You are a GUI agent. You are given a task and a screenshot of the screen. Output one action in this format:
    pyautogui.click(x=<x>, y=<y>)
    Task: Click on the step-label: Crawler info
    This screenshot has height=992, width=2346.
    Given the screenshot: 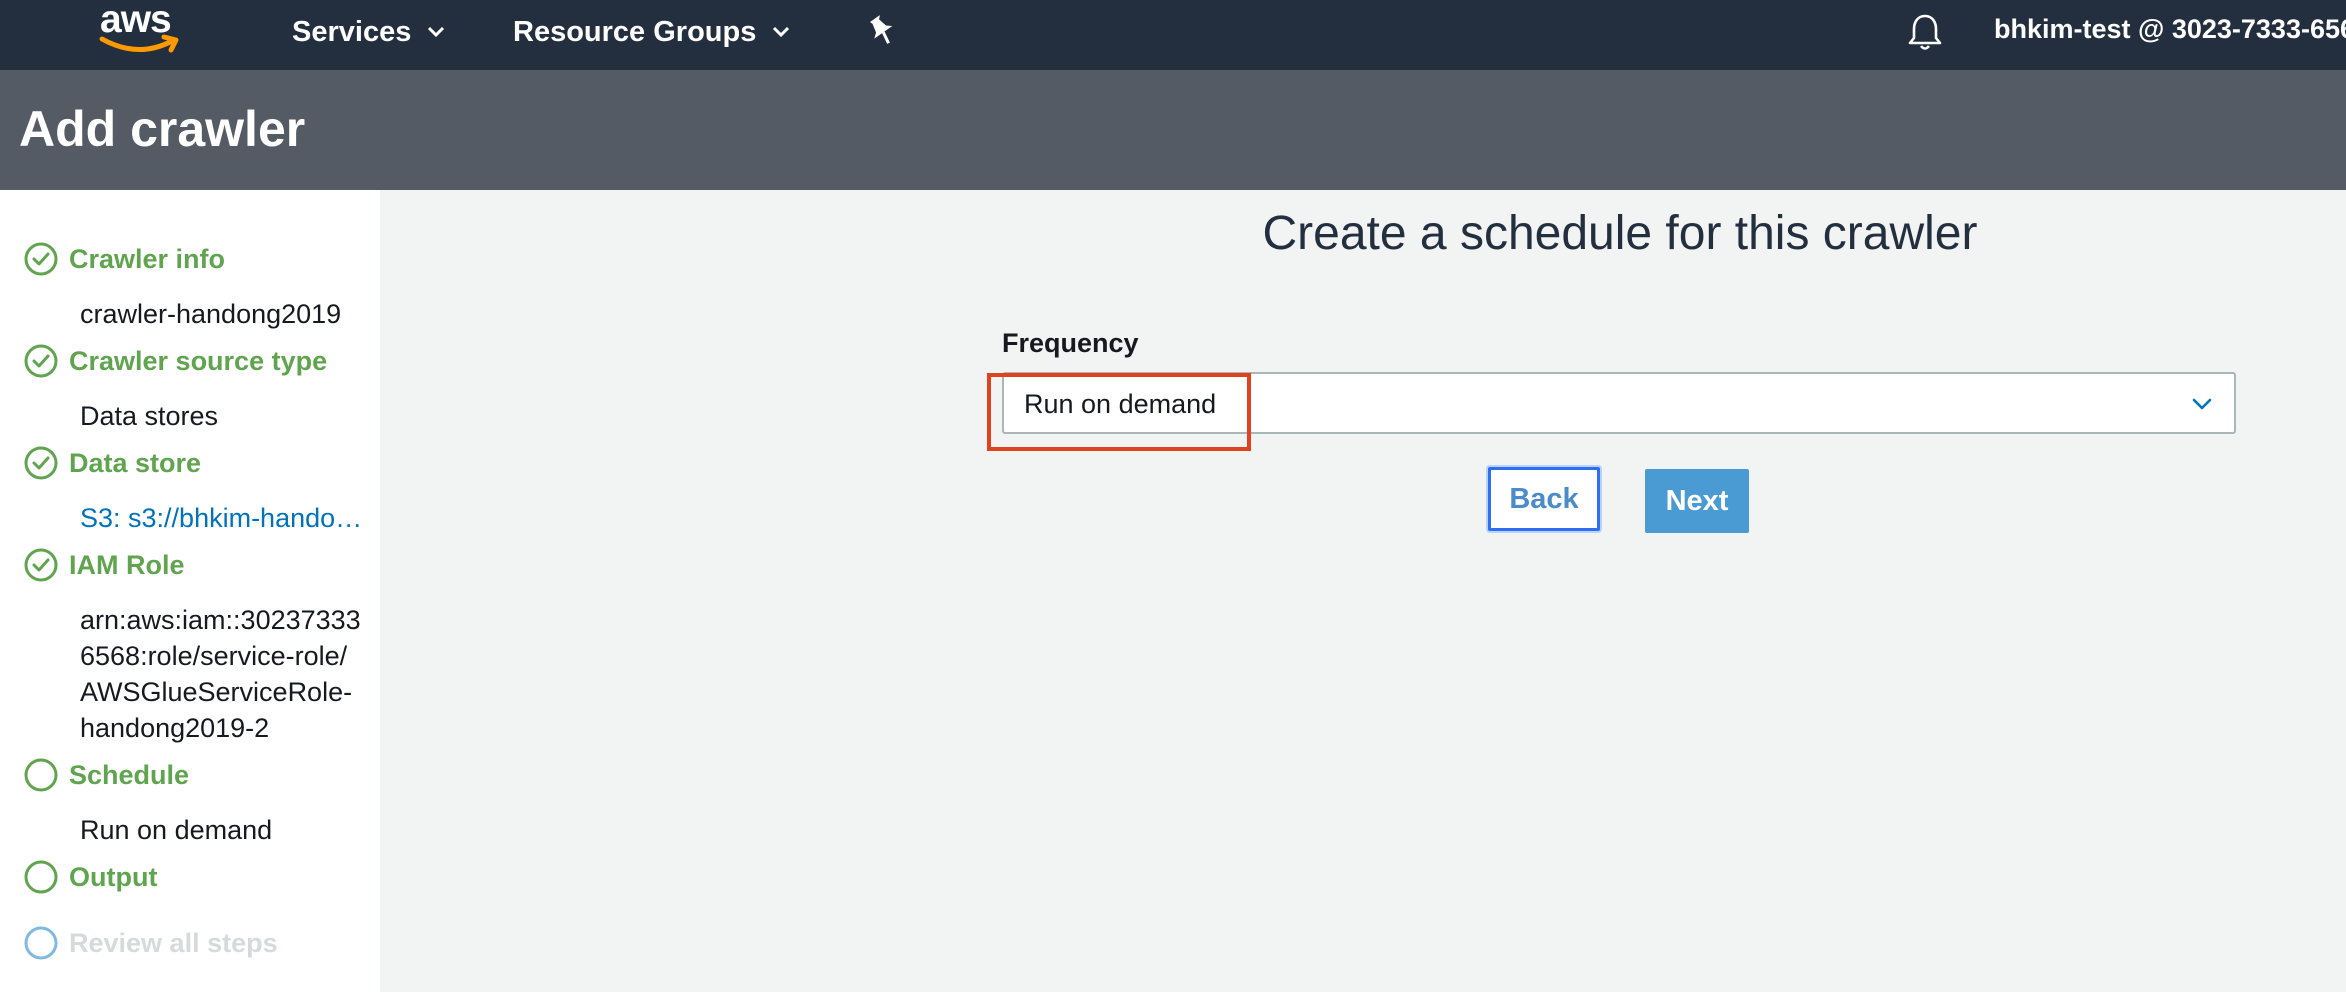 What is the action you would take?
    pyautogui.click(x=147, y=258)
    